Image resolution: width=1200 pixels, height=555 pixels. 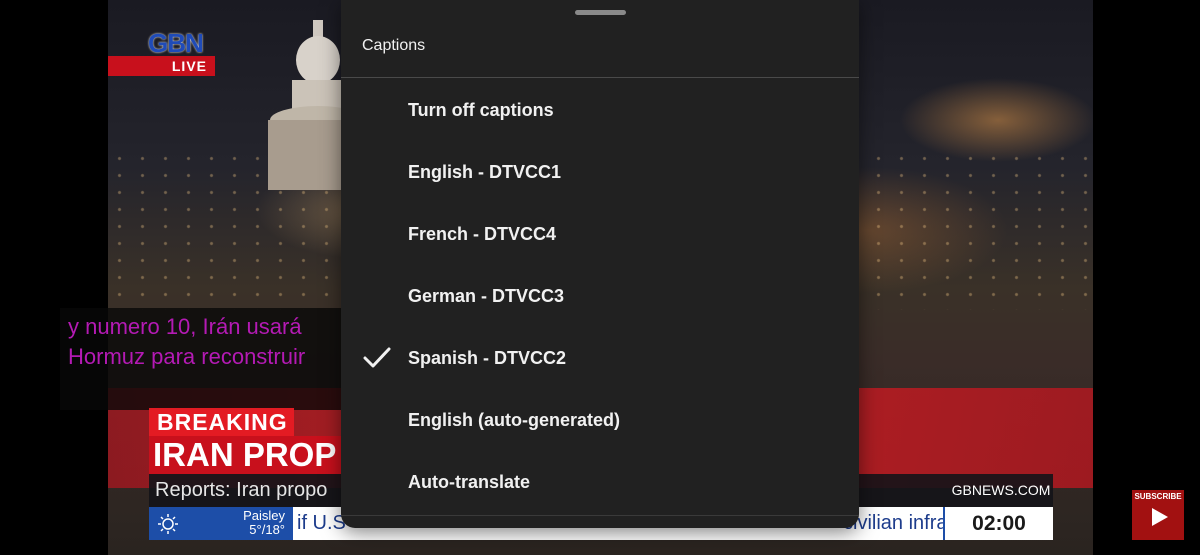 I want to click on caption-option-french-dtvcc4: French - DTVCC4, so click(x=600, y=234).